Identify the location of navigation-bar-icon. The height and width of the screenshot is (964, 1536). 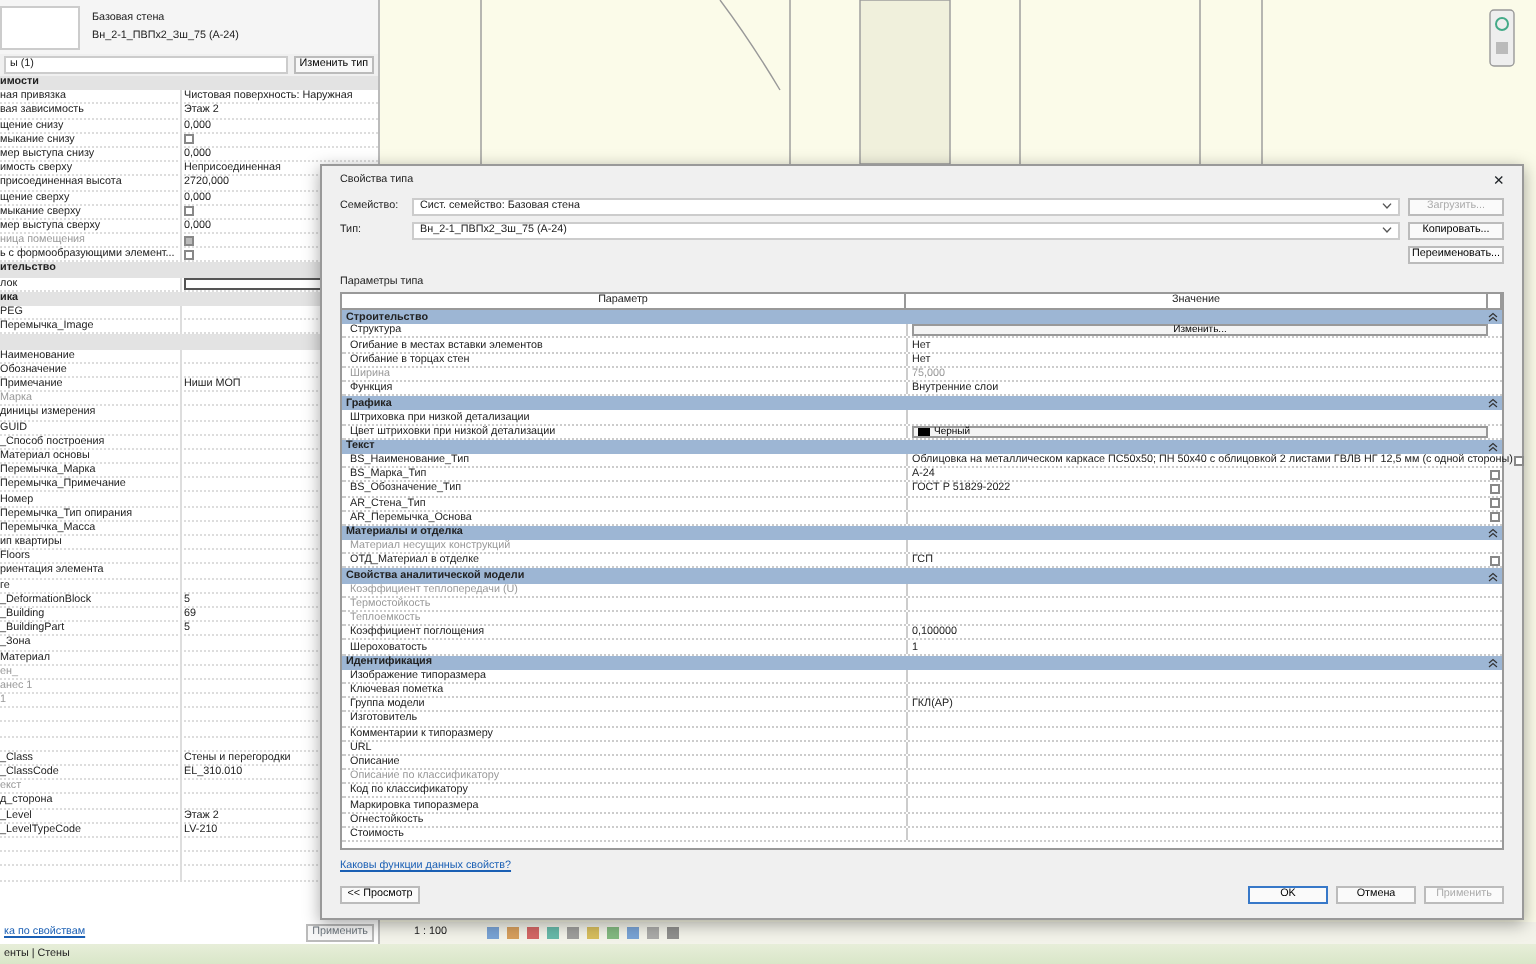
(1502, 38).